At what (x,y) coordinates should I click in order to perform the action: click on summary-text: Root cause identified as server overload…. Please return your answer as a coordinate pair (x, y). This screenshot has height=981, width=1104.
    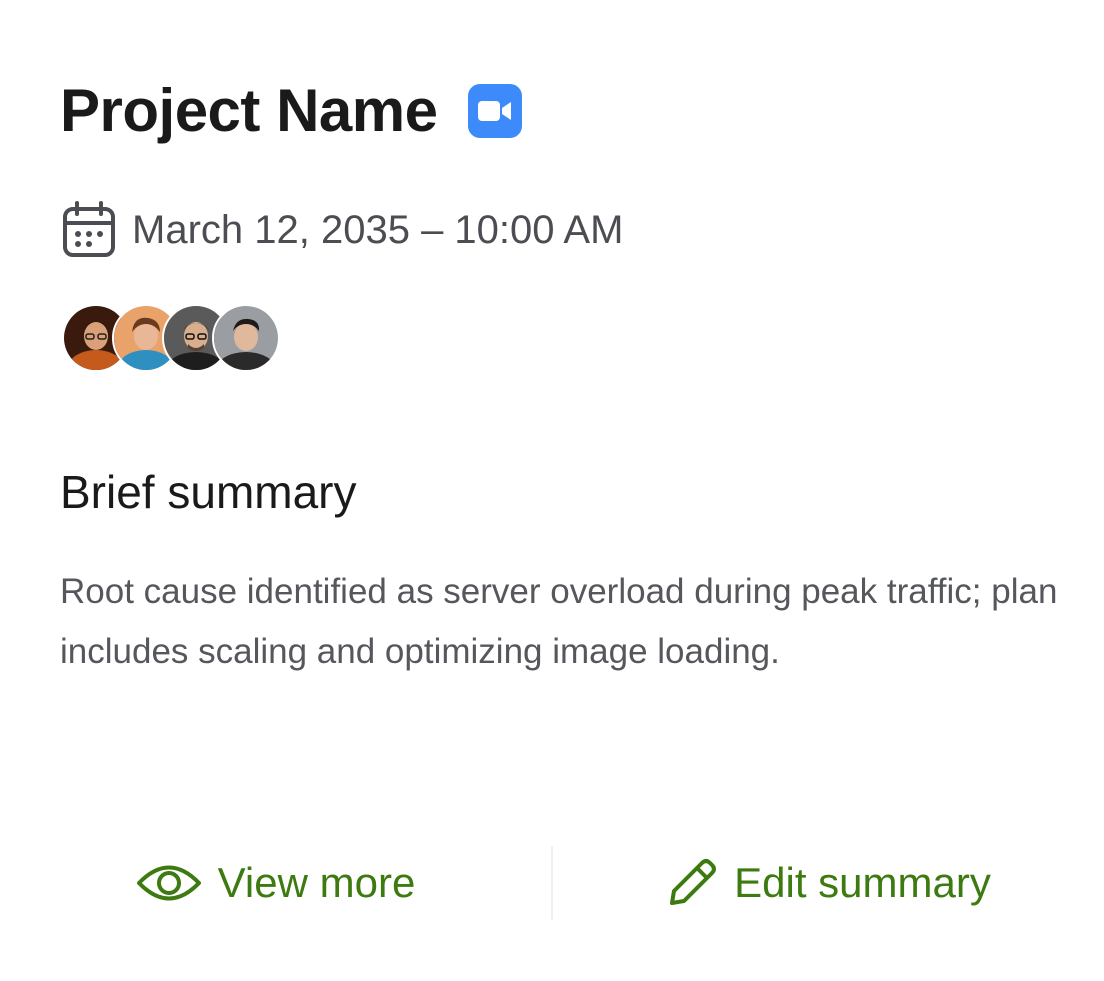
    Looking at the image, I should click on (559, 621).